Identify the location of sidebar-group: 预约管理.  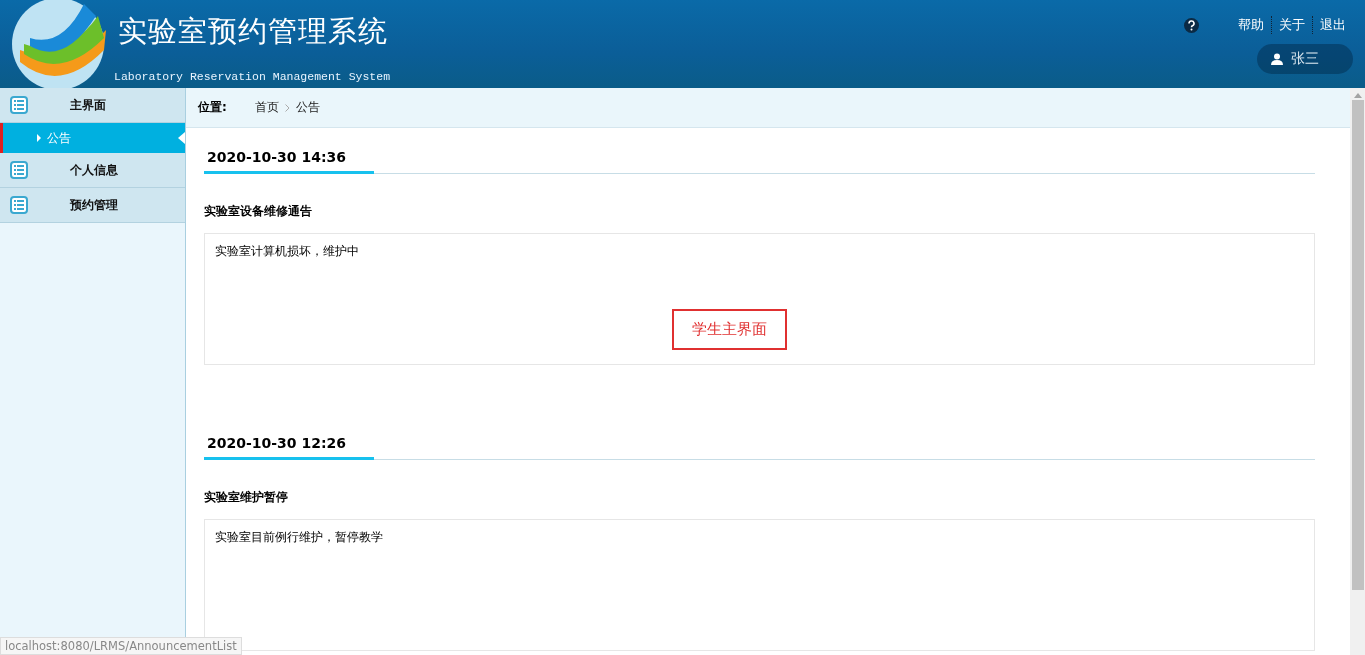
(92, 205).